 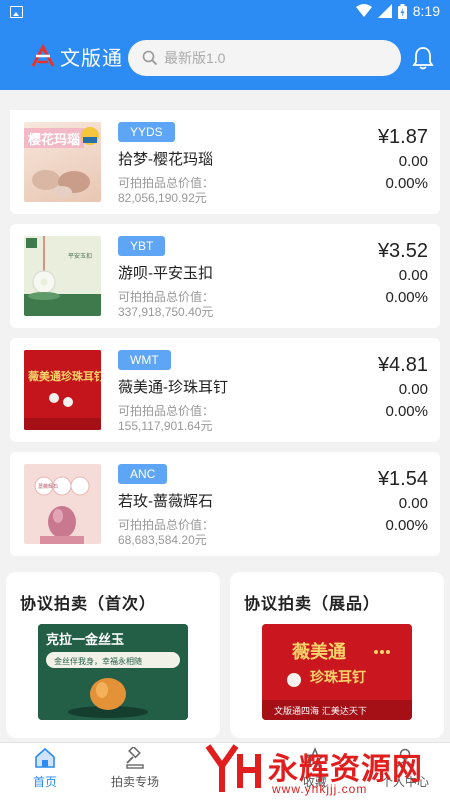 I want to click on app-header: 文版通 最新版1.0, so click(x=225, y=58).